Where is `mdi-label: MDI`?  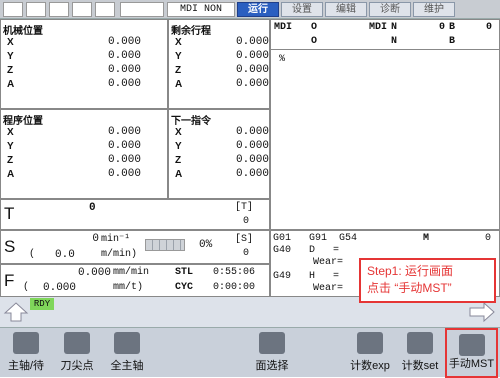 mdi-label: MDI is located at coordinates (283, 27).